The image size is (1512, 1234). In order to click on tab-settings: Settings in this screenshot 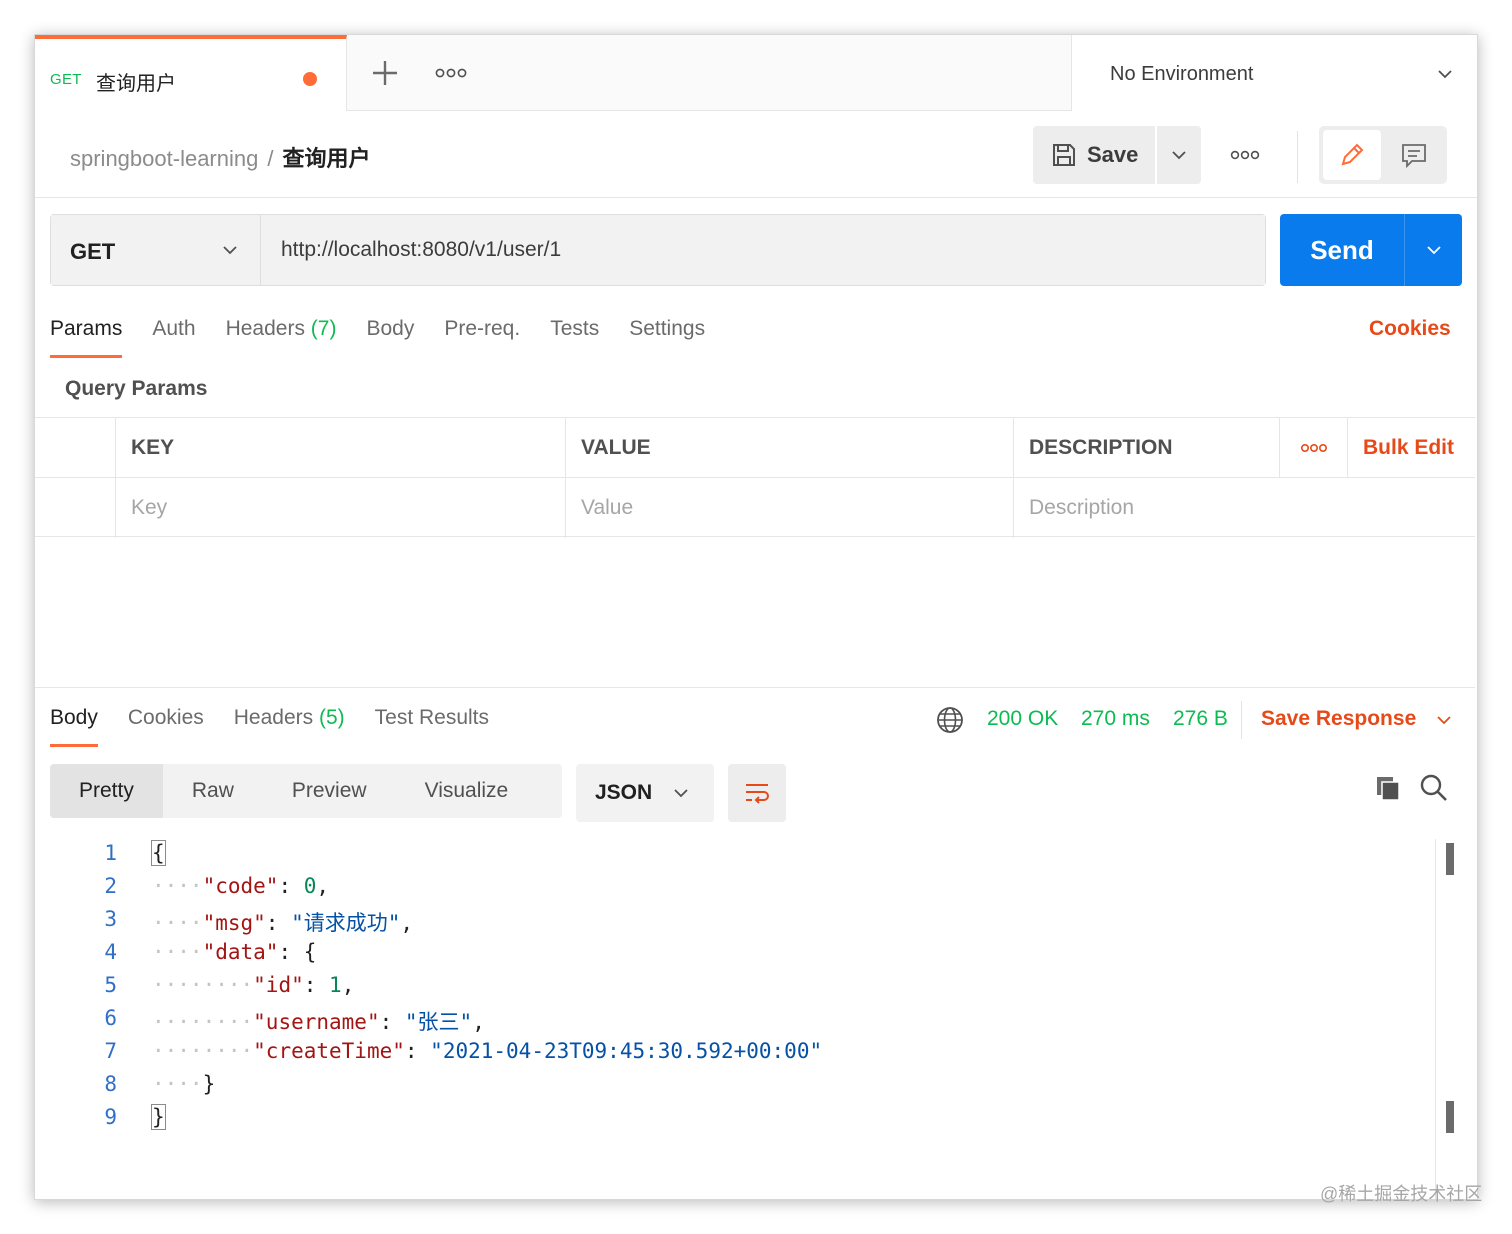, I will do `click(667, 337)`.